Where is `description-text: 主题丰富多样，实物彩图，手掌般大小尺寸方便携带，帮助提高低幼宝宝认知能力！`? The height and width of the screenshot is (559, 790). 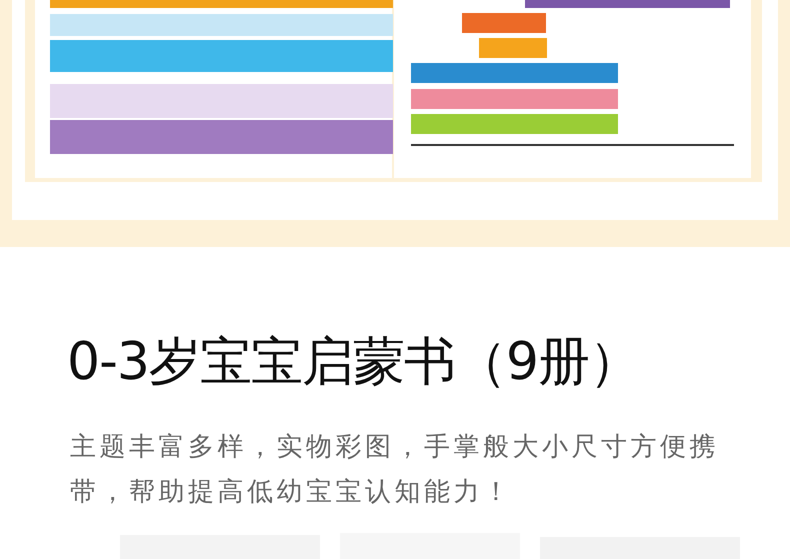
description-text: 主题丰富多样，实物彩图，手掌般大小尺寸方便携带，帮助提高低幼宝宝认知能力！ is located at coordinates (395, 470).